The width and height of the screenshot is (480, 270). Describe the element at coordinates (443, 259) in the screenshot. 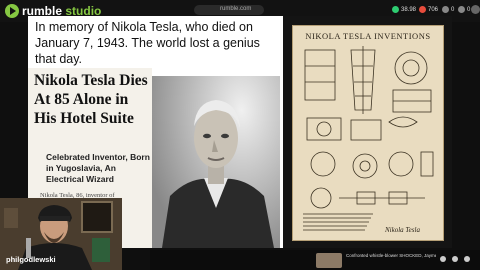

I see `heart-icon` at that location.